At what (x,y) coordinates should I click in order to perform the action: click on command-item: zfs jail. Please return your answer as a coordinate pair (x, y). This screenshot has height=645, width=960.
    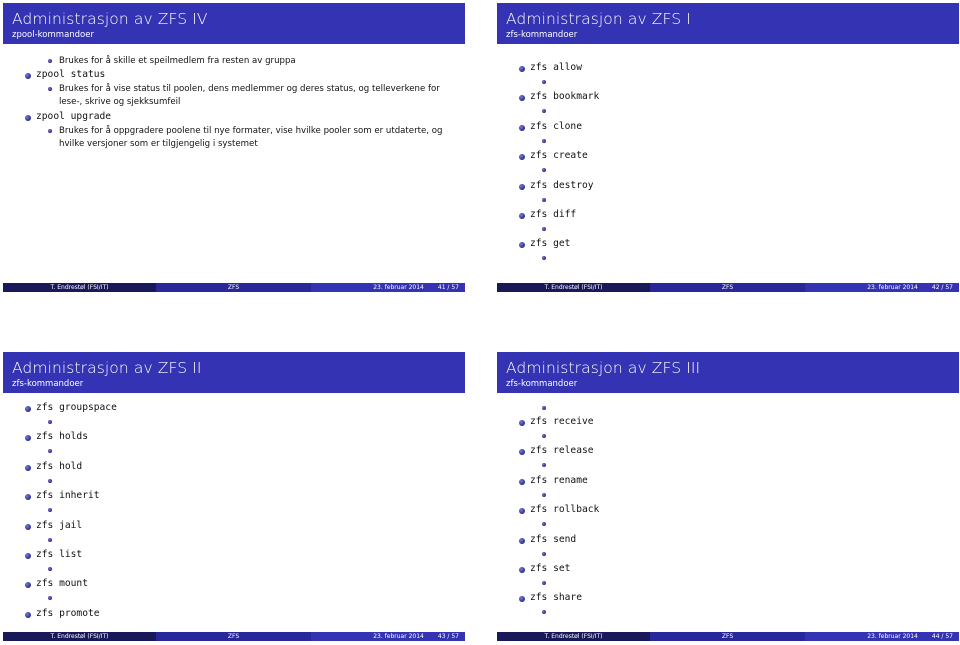
    Looking at the image, I should click on (53, 525).